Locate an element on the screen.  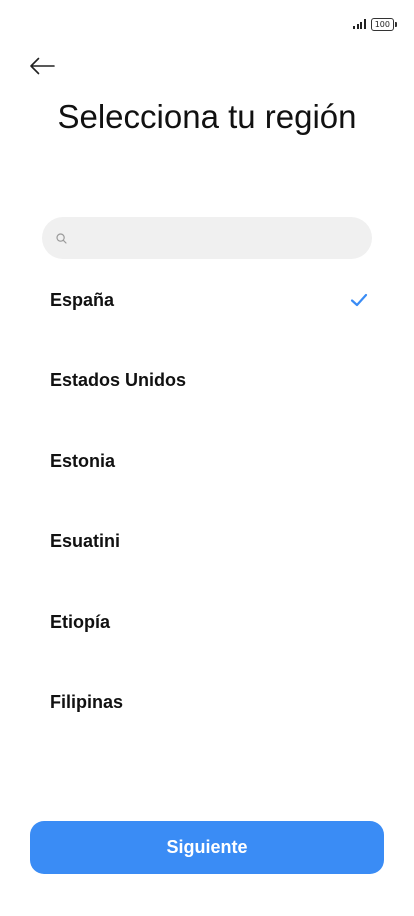
region-item-label: Etiopía is located at coordinates (80, 621).